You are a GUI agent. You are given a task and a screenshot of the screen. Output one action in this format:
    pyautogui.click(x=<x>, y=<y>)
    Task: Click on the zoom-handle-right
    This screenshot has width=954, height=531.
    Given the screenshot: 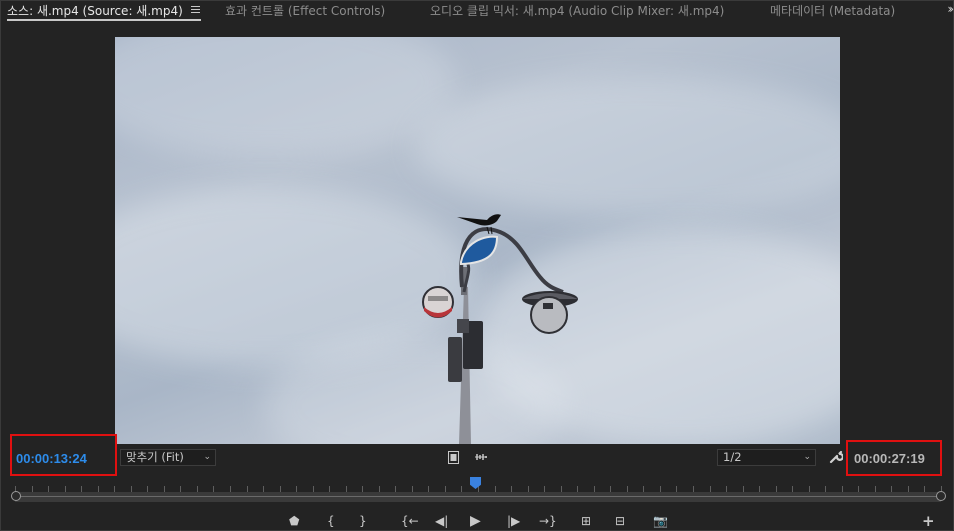 What is the action you would take?
    pyautogui.click(x=941, y=496)
    